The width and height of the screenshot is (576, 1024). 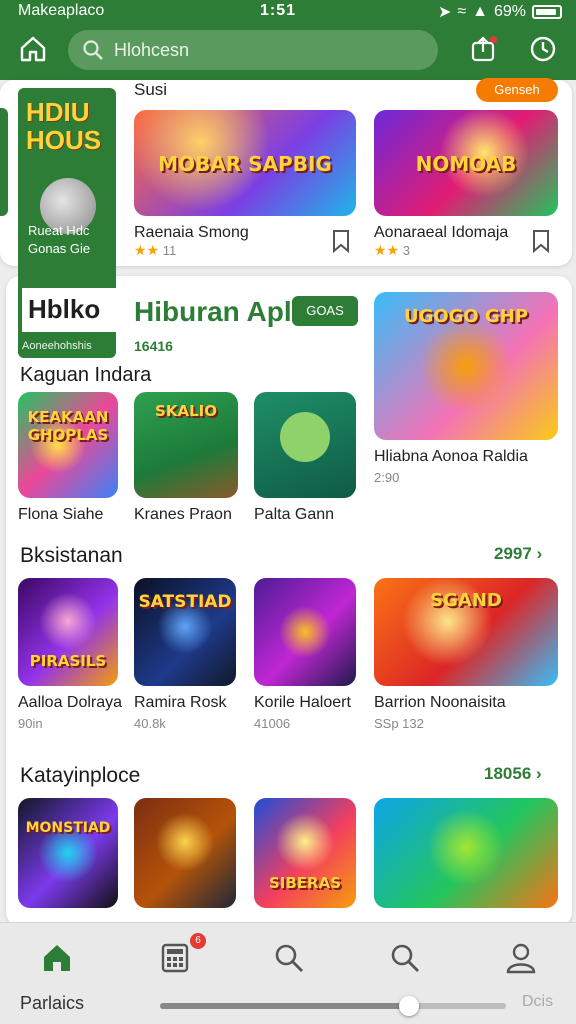 What do you see at coordinates (466, 632) in the screenshot?
I see `game-thumbnail: SGAND` at bounding box center [466, 632].